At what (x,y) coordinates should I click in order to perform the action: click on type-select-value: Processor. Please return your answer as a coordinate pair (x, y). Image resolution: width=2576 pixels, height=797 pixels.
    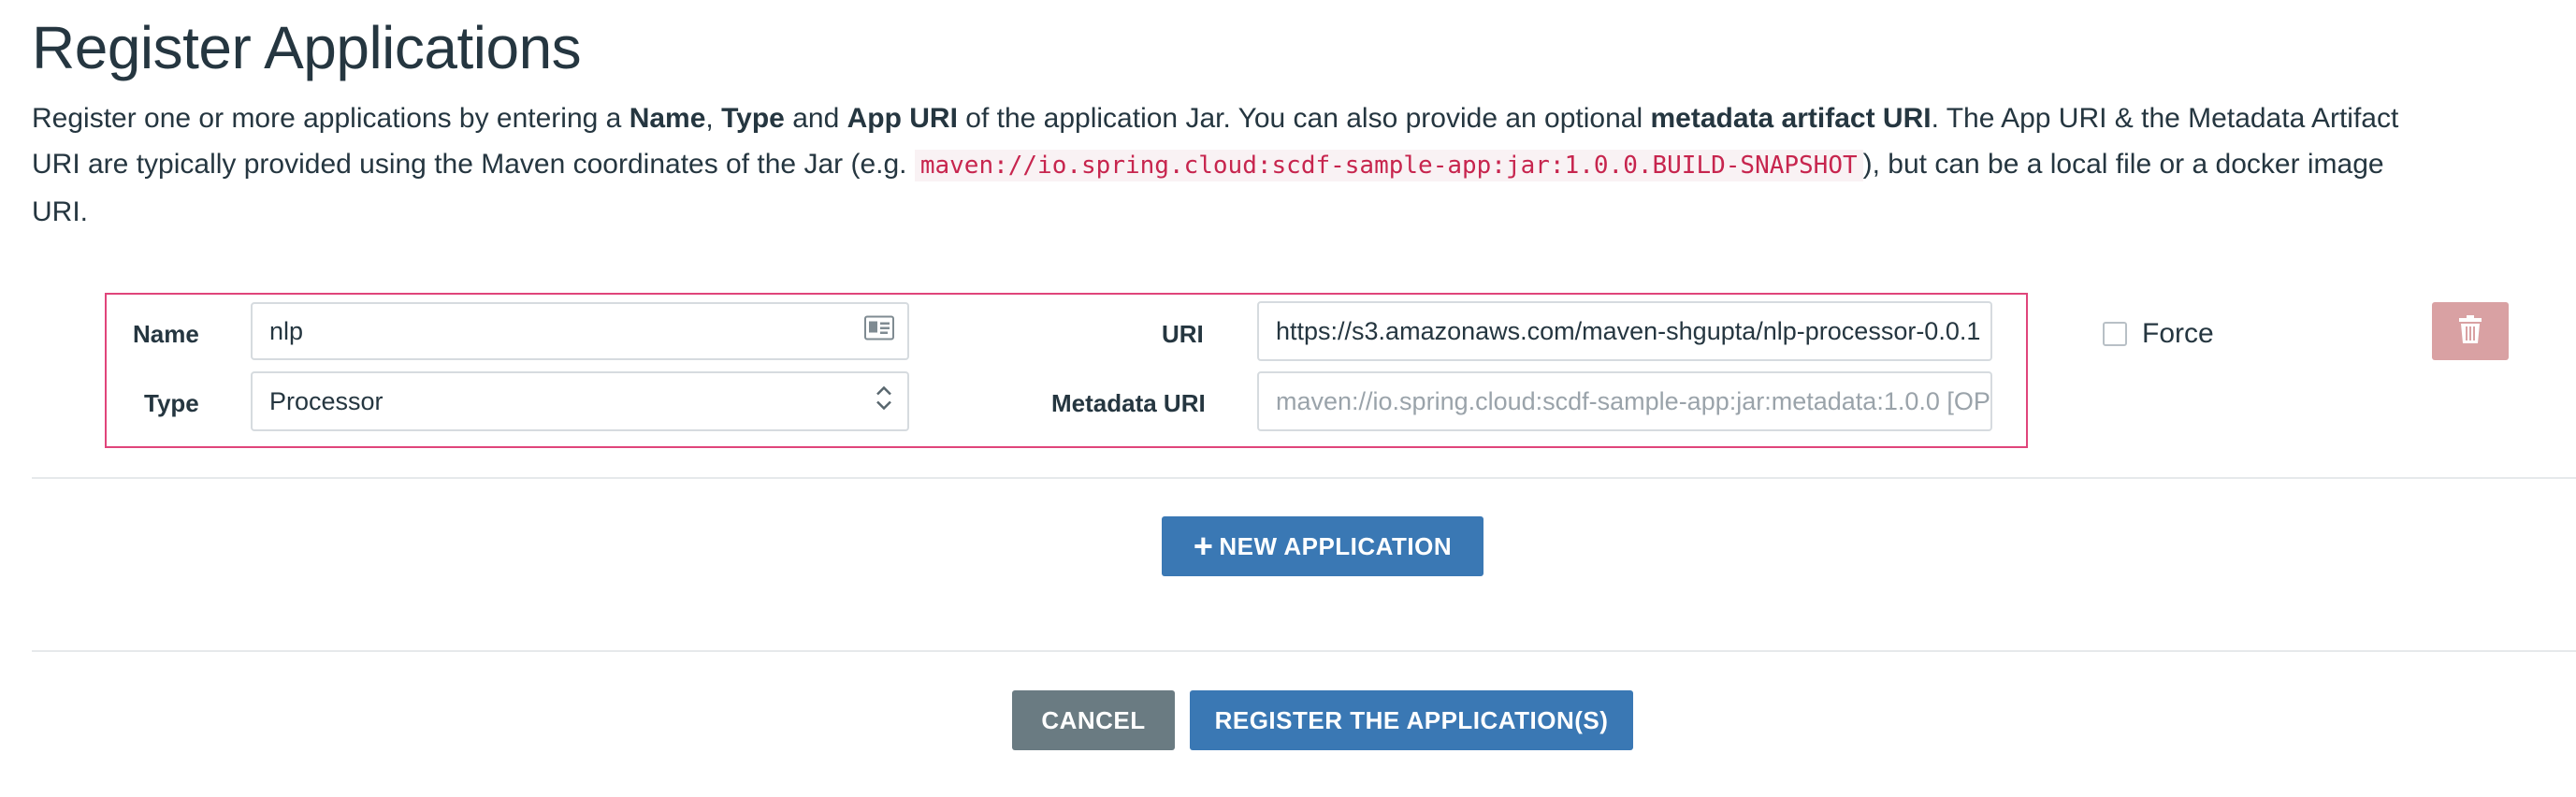
    Looking at the image, I should click on (326, 400).